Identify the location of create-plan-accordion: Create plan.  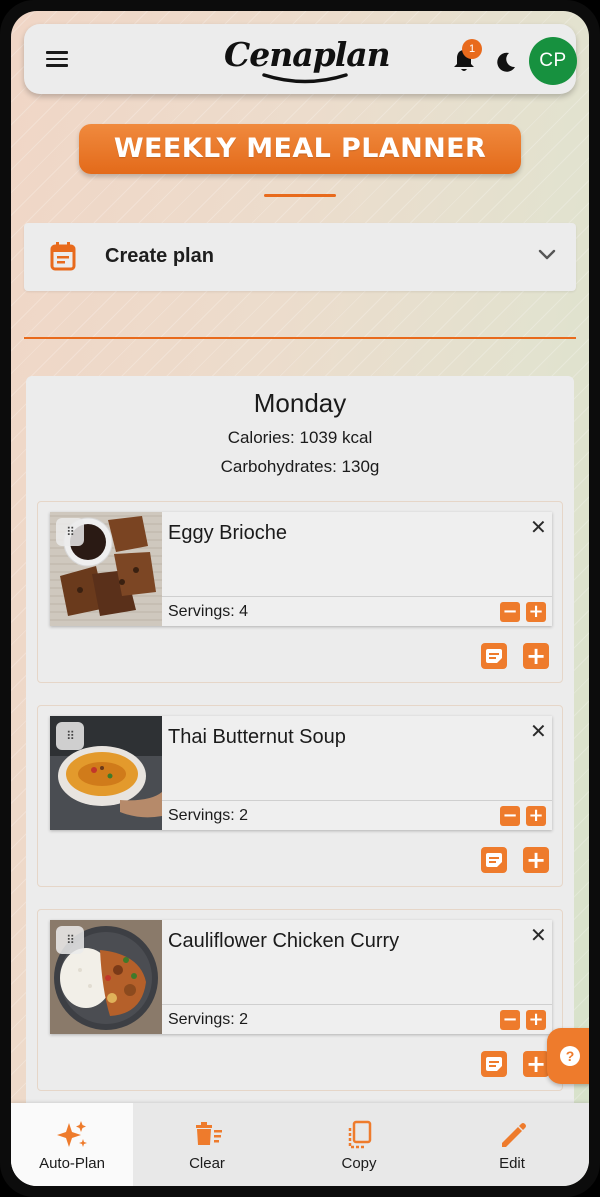
(300, 257).